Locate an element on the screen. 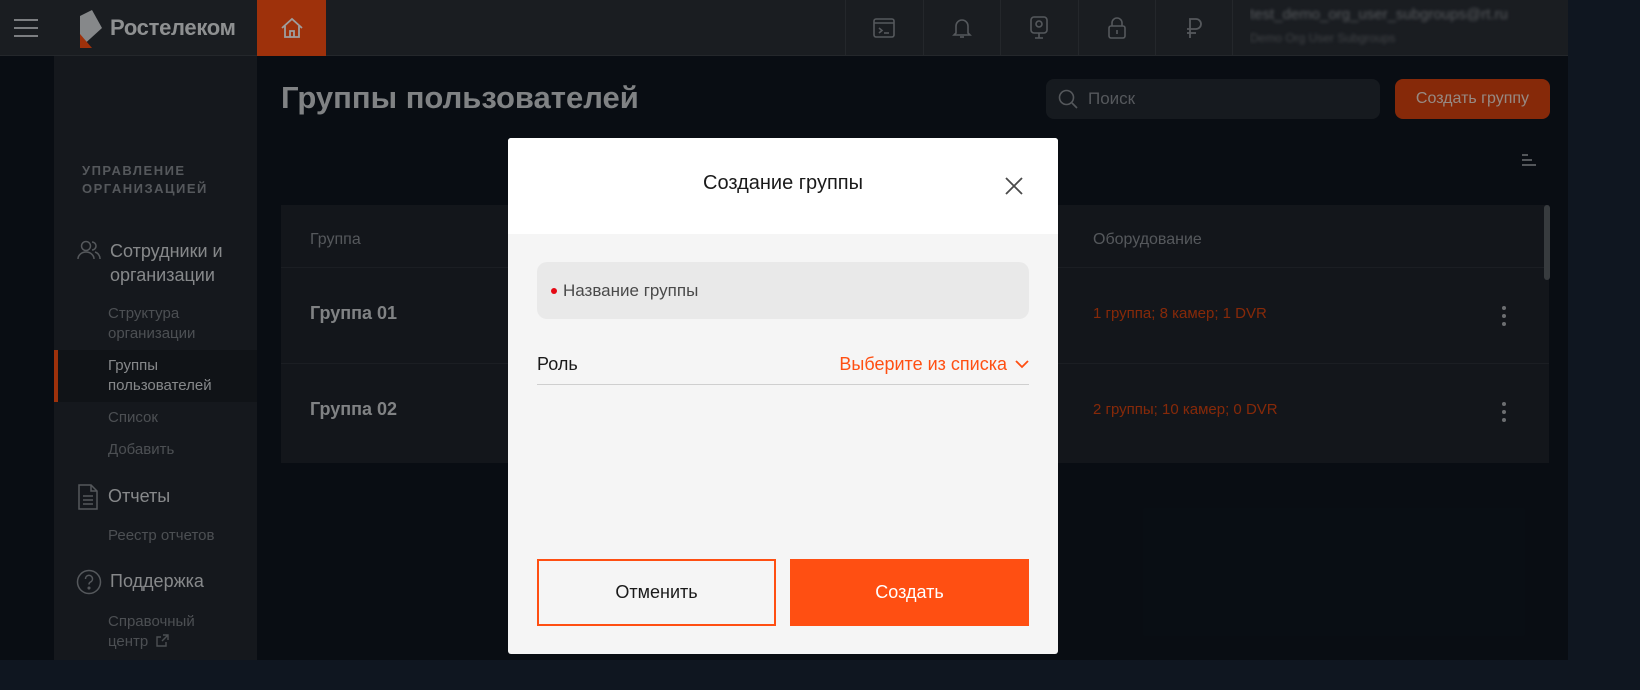 The width and height of the screenshot is (1640, 690). role-label: Роль is located at coordinates (557, 364).